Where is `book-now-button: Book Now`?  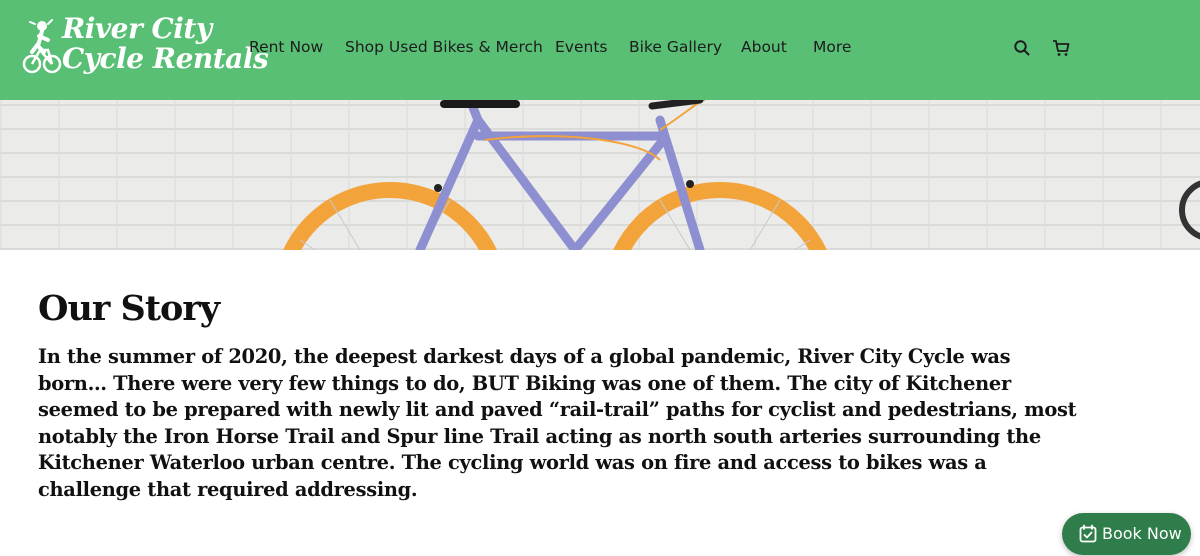 book-now-button: Book Now is located at coordinates (1126, 534).